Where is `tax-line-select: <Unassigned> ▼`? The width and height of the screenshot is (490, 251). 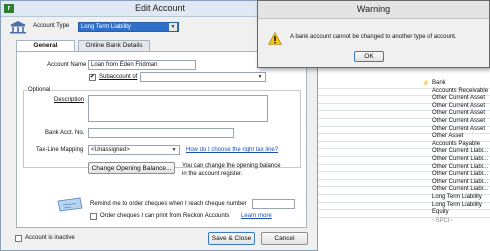
tax-line-select: <Unassigned> ▼ is located at coordinates (134, 150).